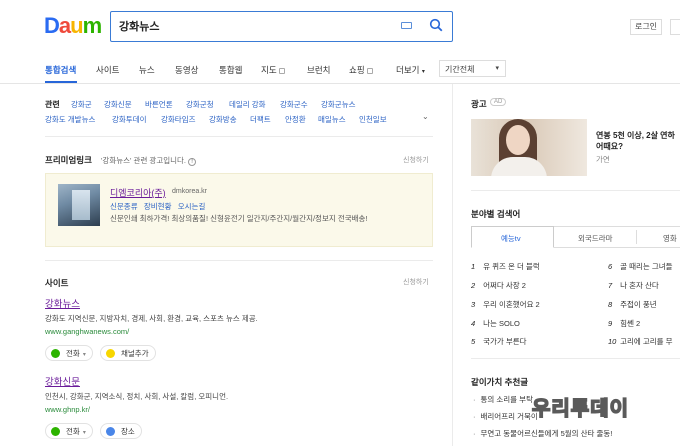 Image resolution: width=680 pixels, height=446 pixels. I want to click on rank-item: 5 국가가 부른다, so click(499, 341).